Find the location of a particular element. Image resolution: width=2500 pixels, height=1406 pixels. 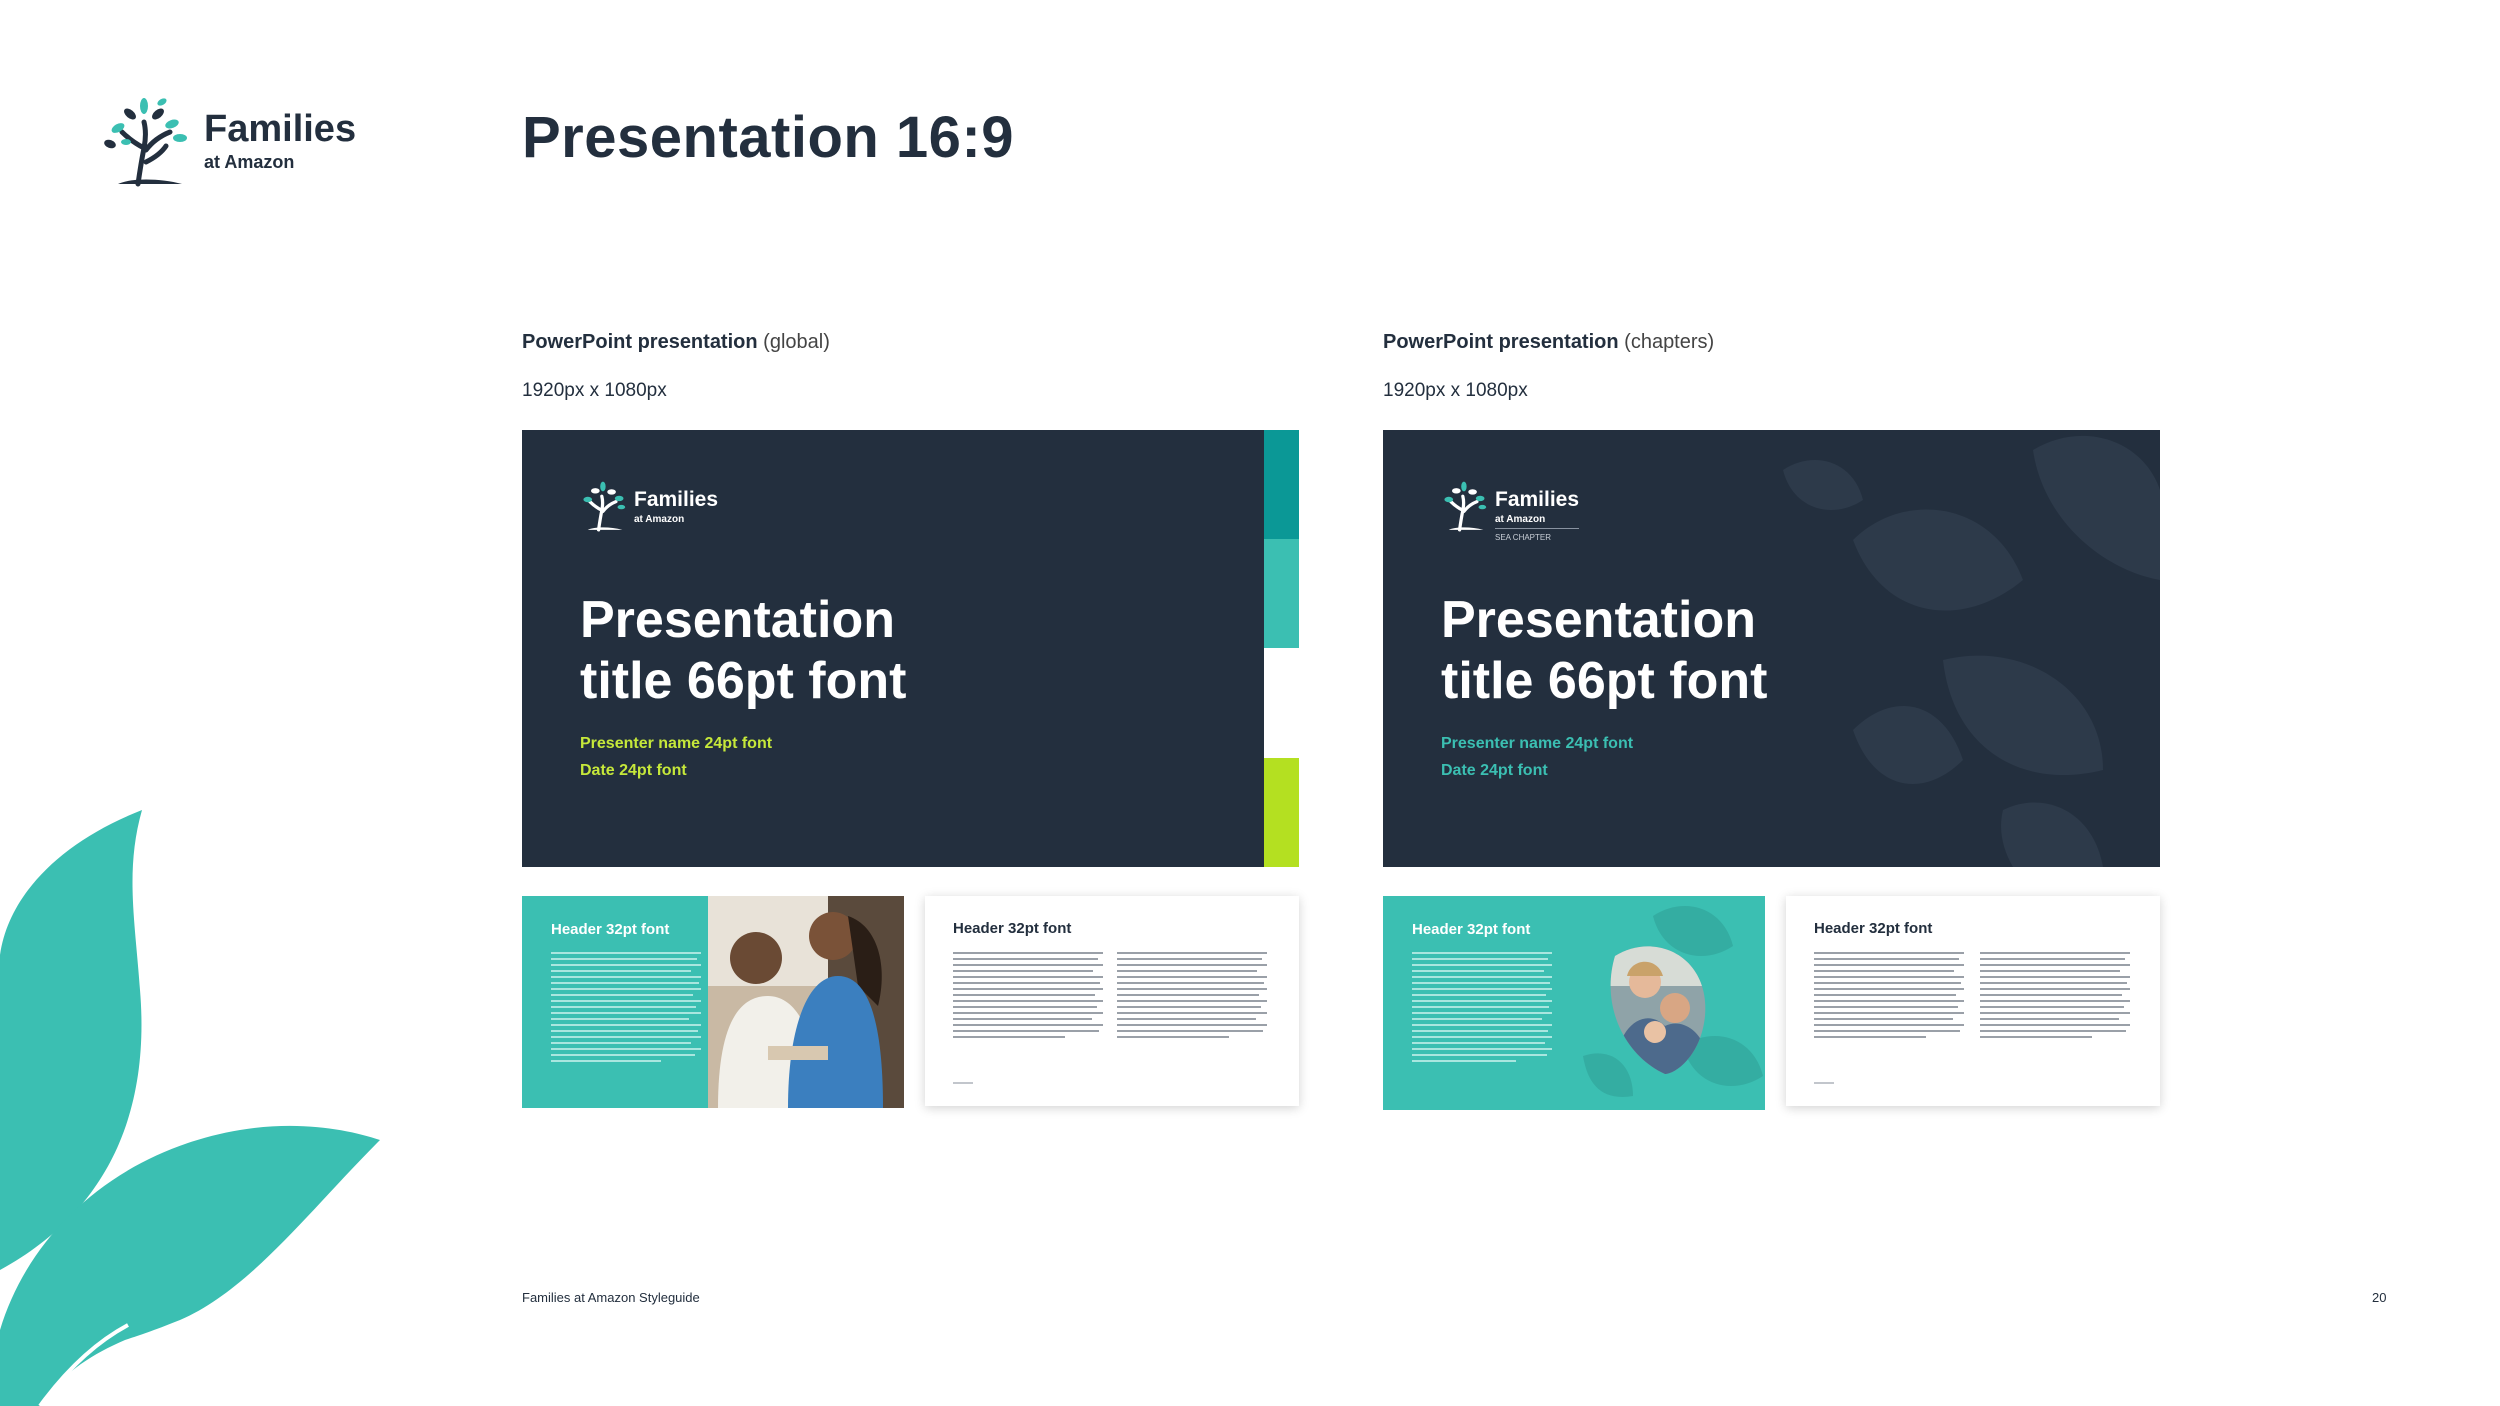

tree-icon is located at coordinates (145, 142).